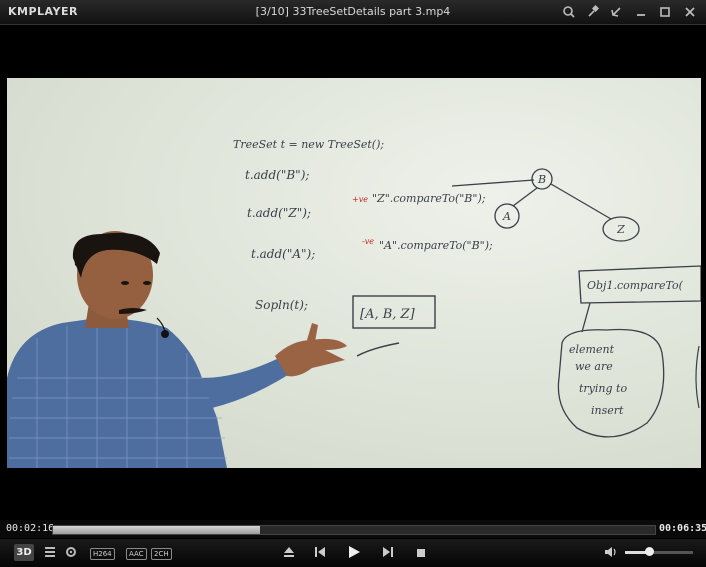  Describe the element at coordinates (429, 198) in the screenshot. I see `code-line-3b: "Z".compareTo("B");` at that location.